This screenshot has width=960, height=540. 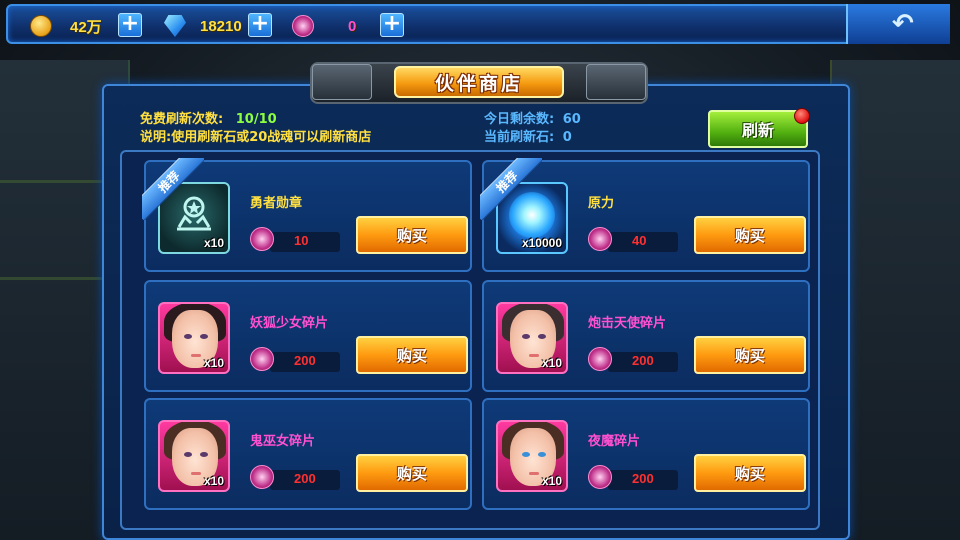 What do you see at coordinates (342, 82) in the screenshot?
I see `title-left-ornament` at bounding box center [342, 82].